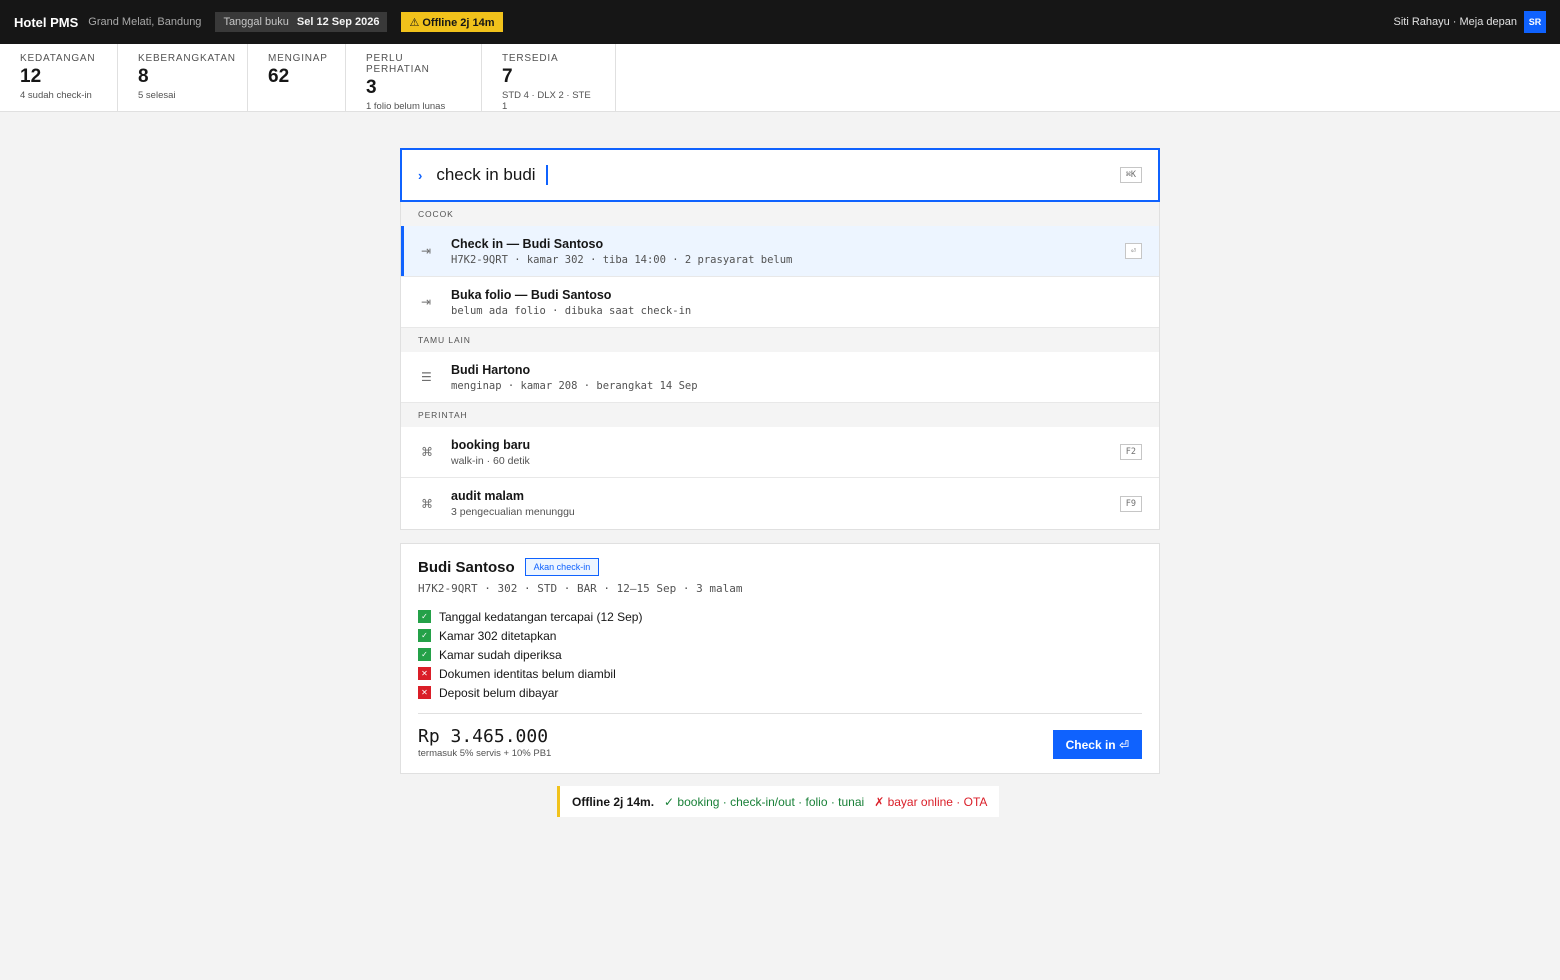 The width and height of the screenshot is (1560, 980). What do you see at coordinates (143, 76) in the screenshot?
I see `kpi-value: 8` at bounding box center [143, 76].